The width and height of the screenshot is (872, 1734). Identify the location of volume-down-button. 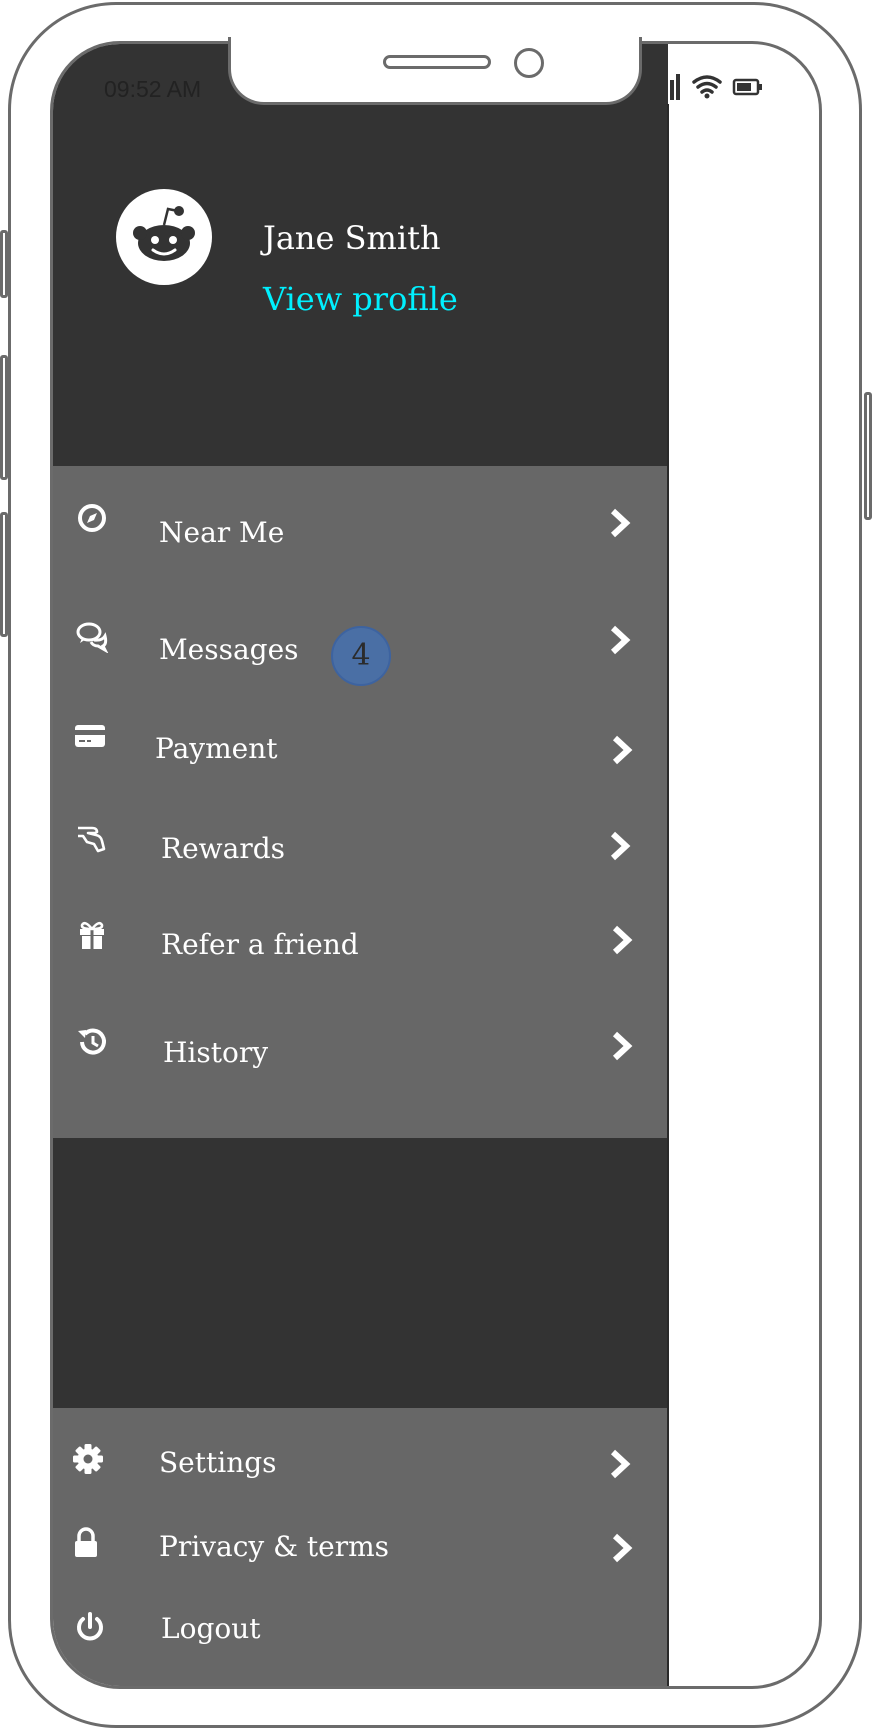
(4, 574).